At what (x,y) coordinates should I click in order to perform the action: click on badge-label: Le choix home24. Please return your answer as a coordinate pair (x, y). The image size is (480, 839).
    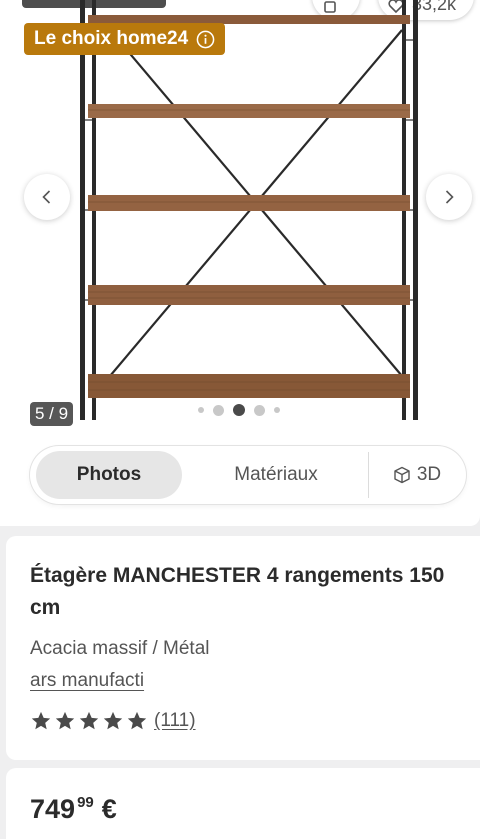
    Looking at the image, I should click on (111, 38).